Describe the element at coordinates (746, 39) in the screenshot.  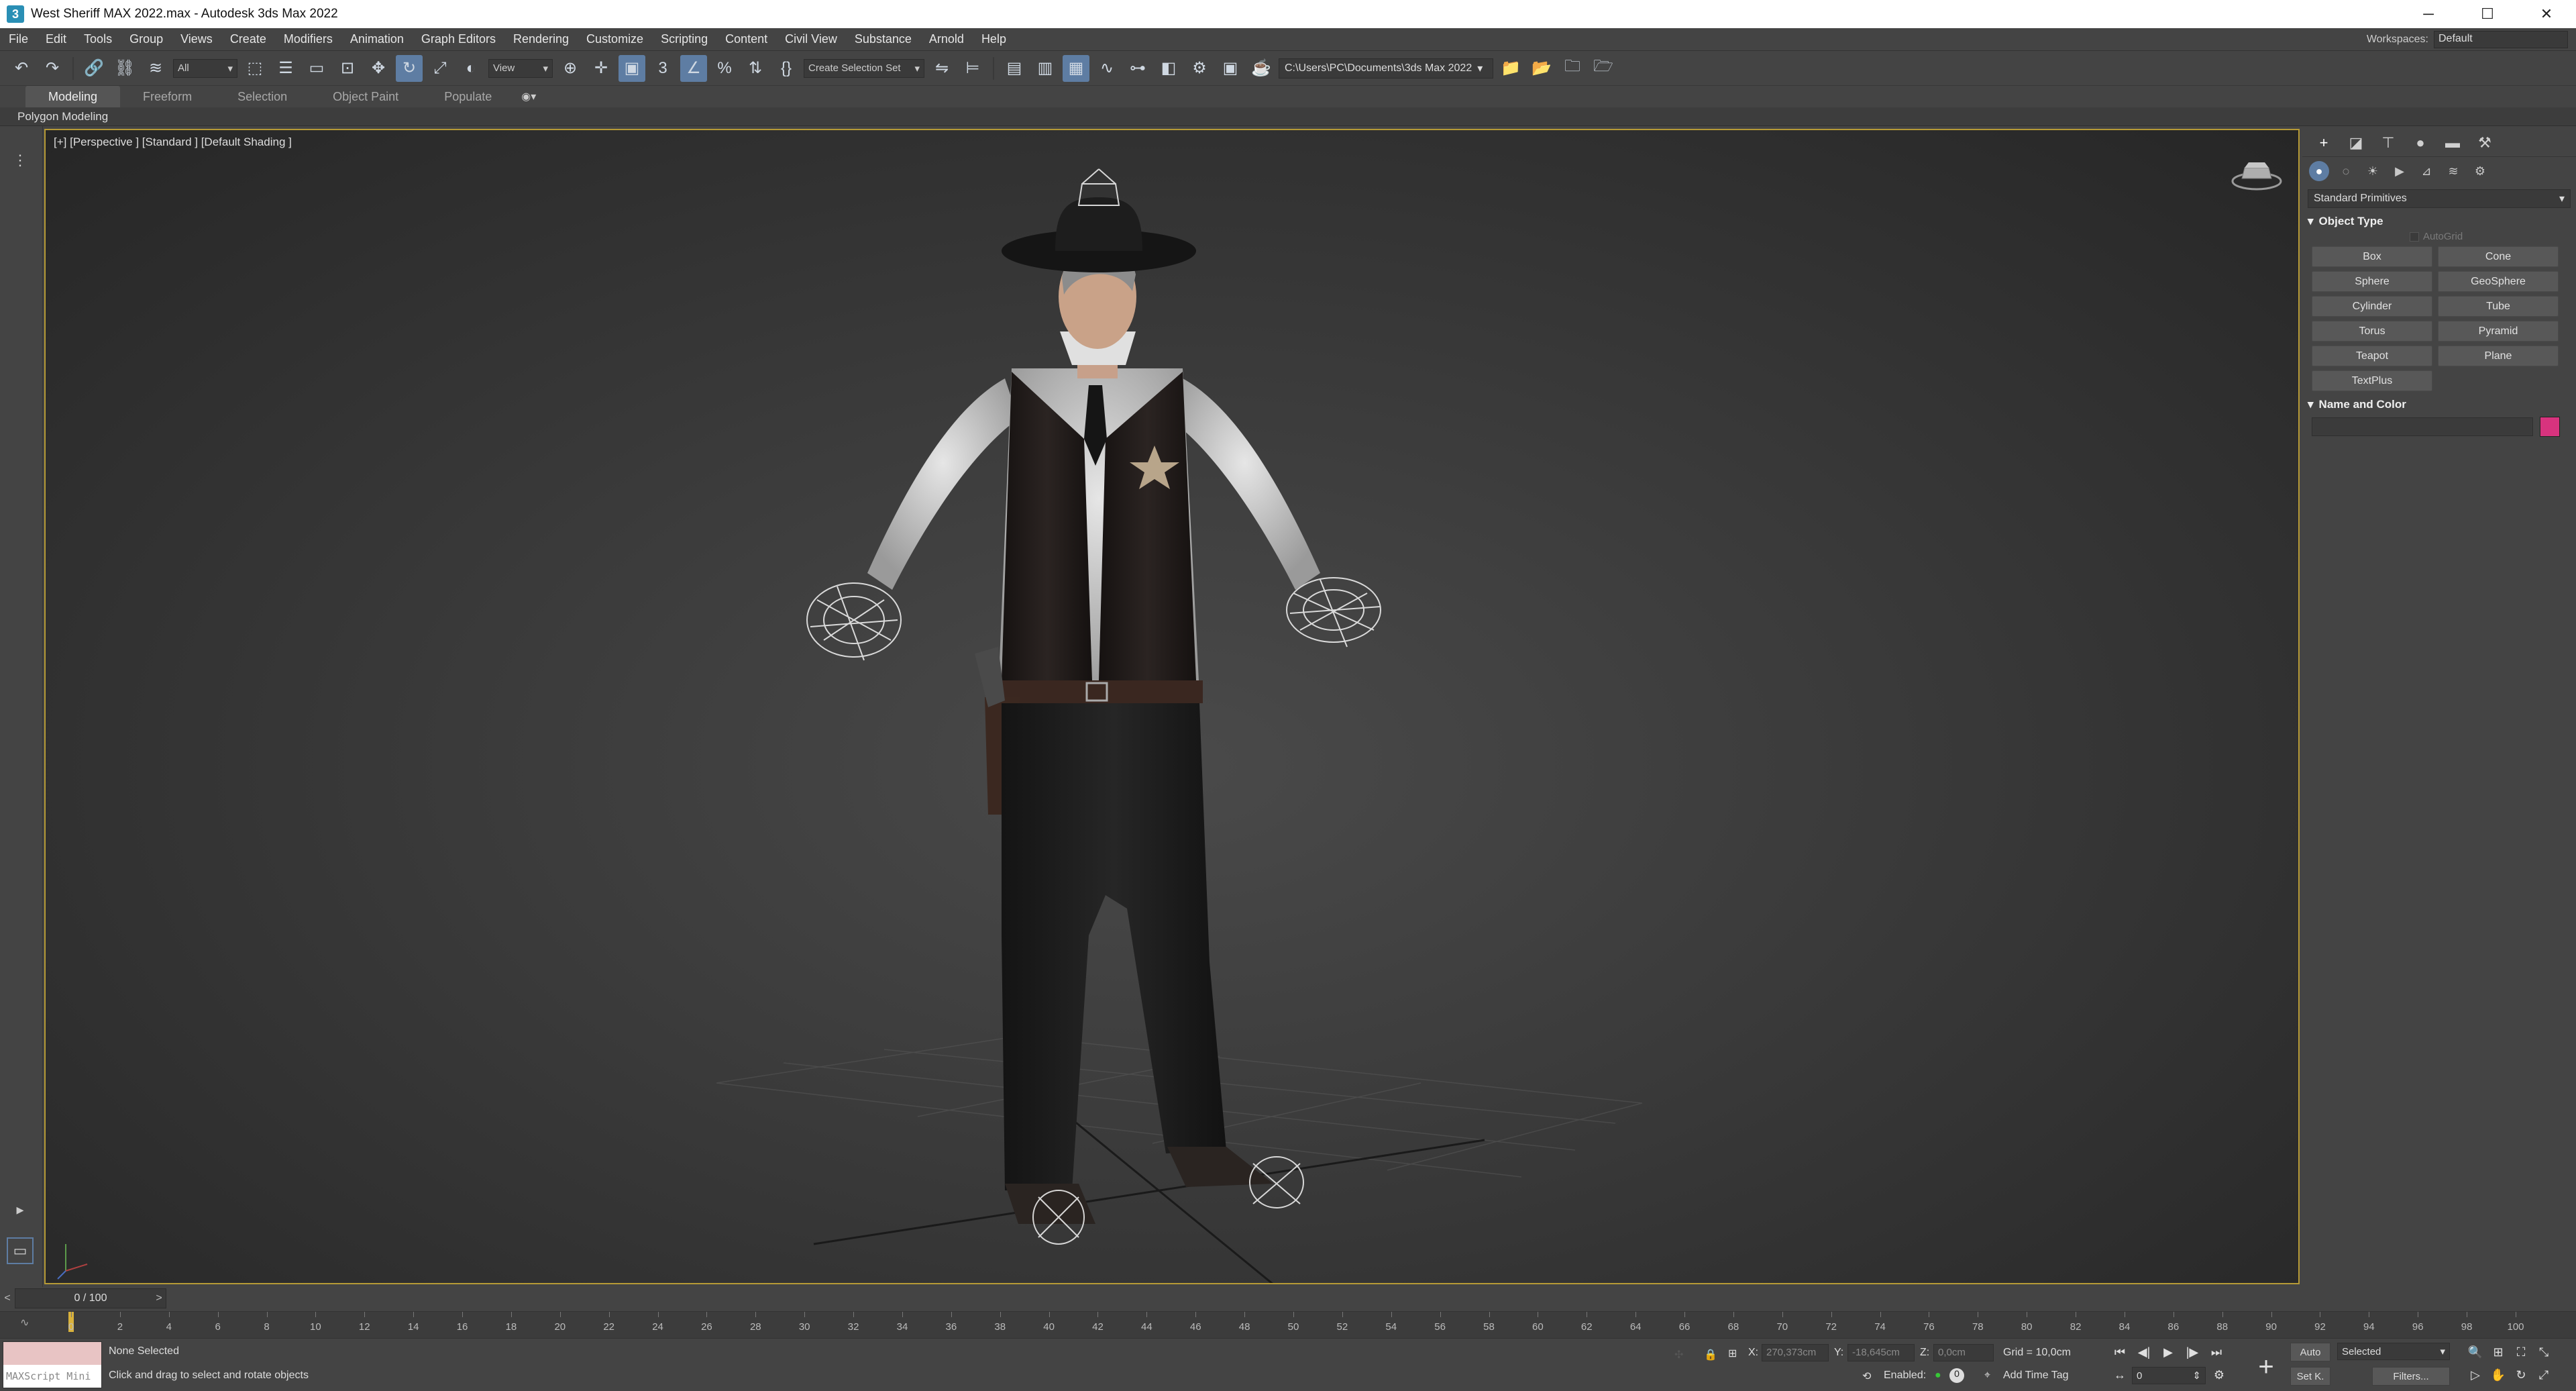
I see `menu-content: Content` at that location.